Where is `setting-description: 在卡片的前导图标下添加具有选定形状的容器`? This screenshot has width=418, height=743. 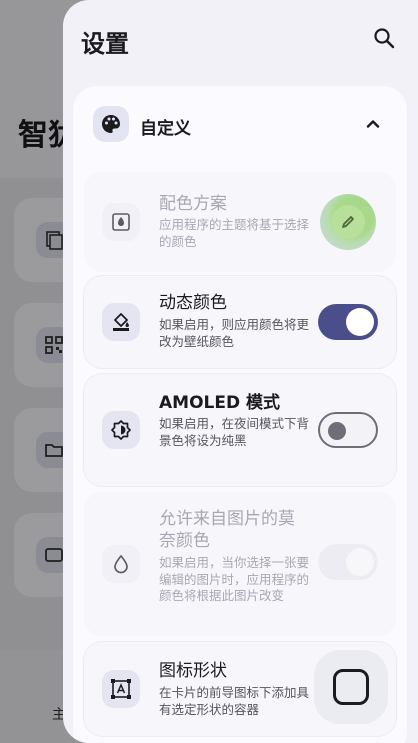 setting-description: 在卡片的前导图标下添加具有选定形状的容器 is located at coordinates (234, 701).